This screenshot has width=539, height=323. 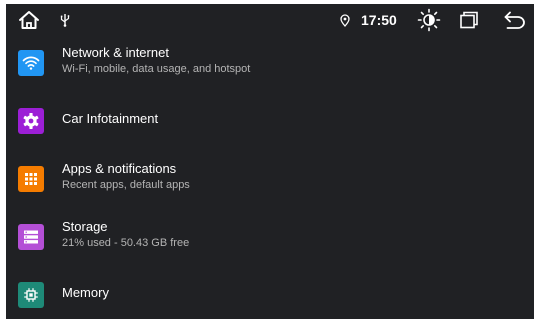 I want to click on apps-grid-icon, so click(x=31, y=179).